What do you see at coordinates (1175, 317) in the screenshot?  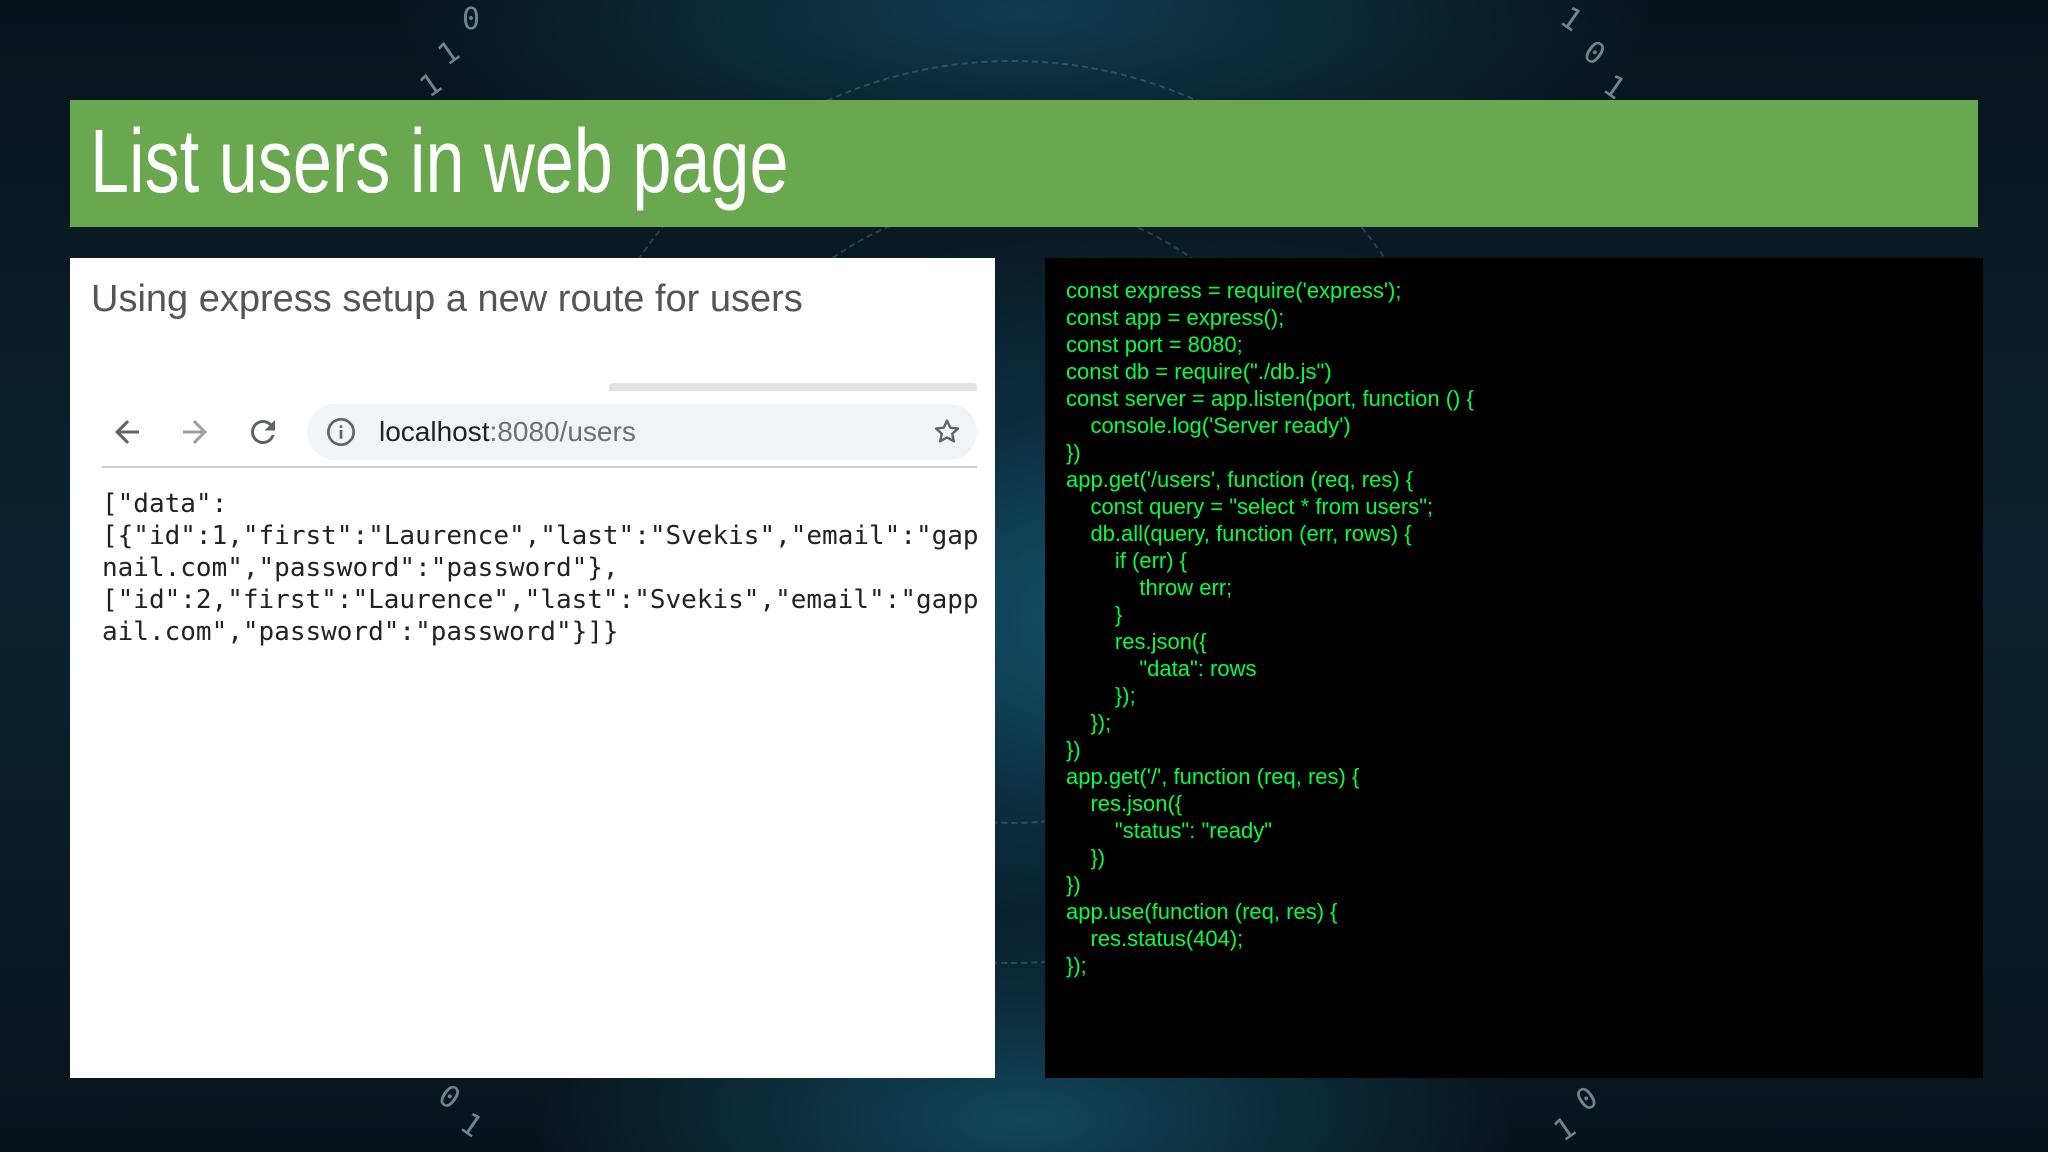 I see `code-line: const app = express();` at bounding box center [1175, 317].